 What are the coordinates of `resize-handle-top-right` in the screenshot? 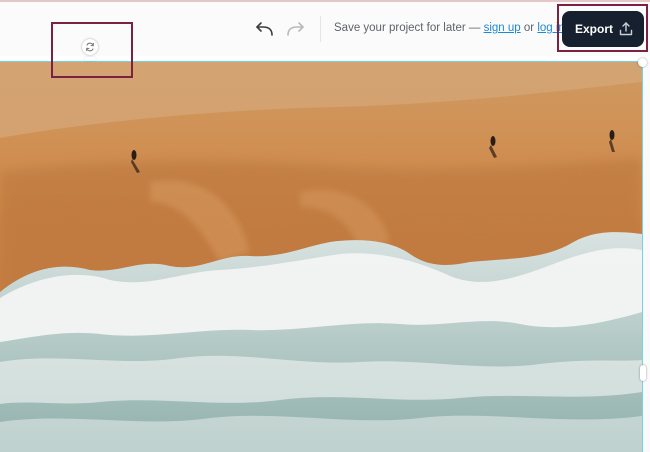 It's located at (642, 62).